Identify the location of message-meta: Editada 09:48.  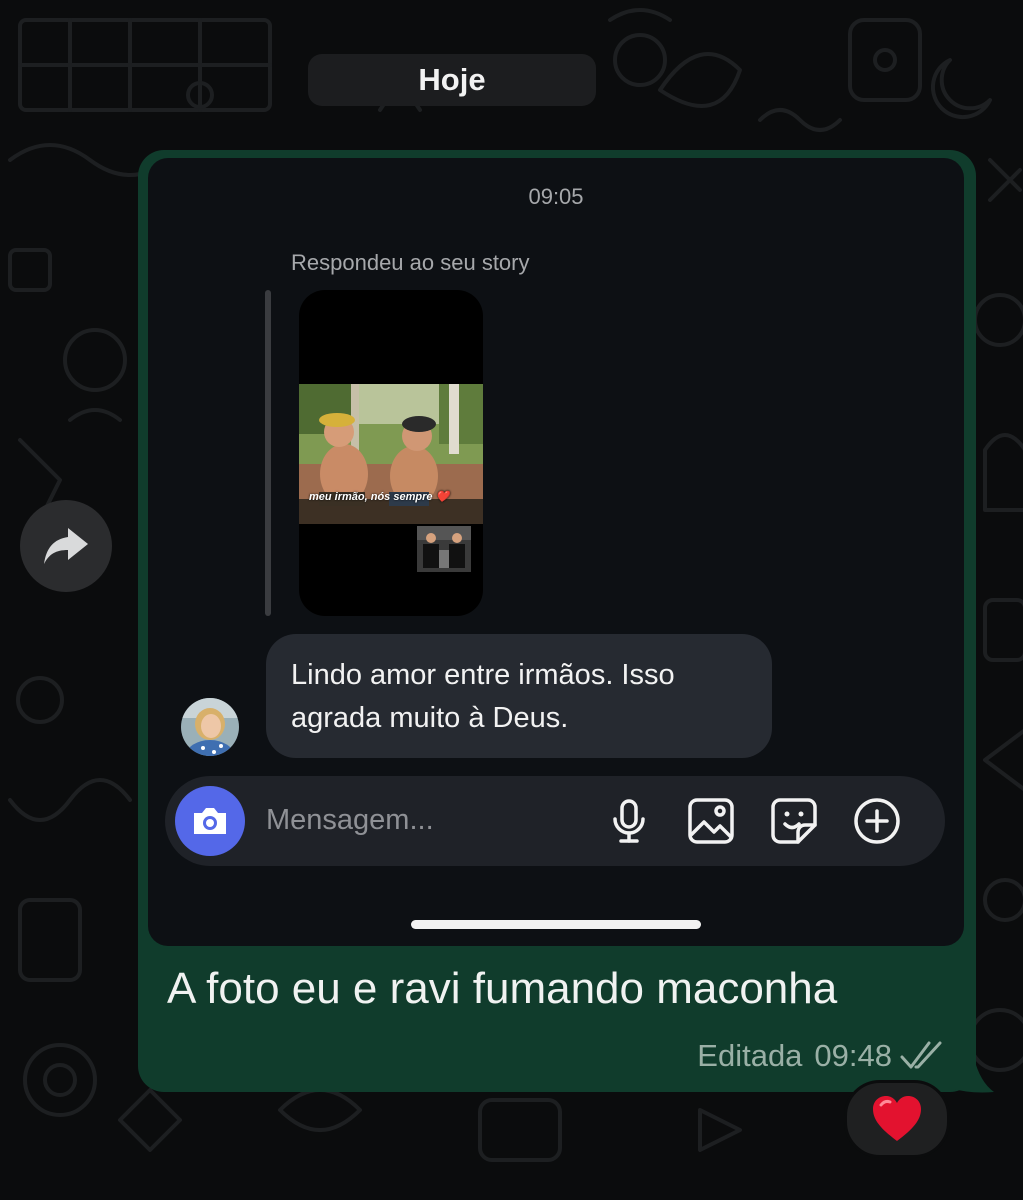
(820, 1056).